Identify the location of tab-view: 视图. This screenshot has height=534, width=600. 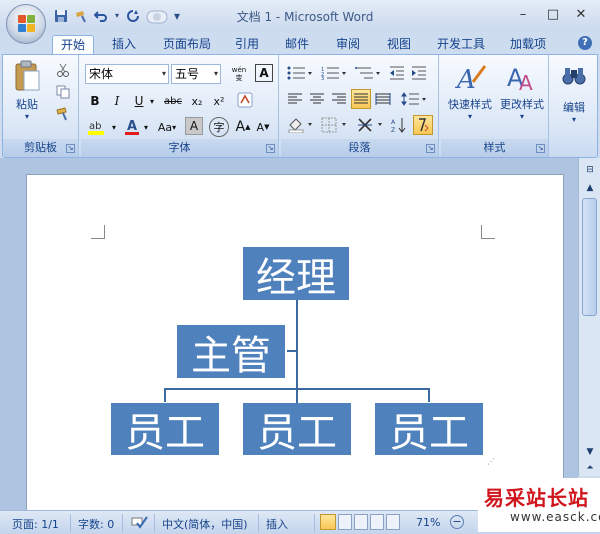
(399, 44).